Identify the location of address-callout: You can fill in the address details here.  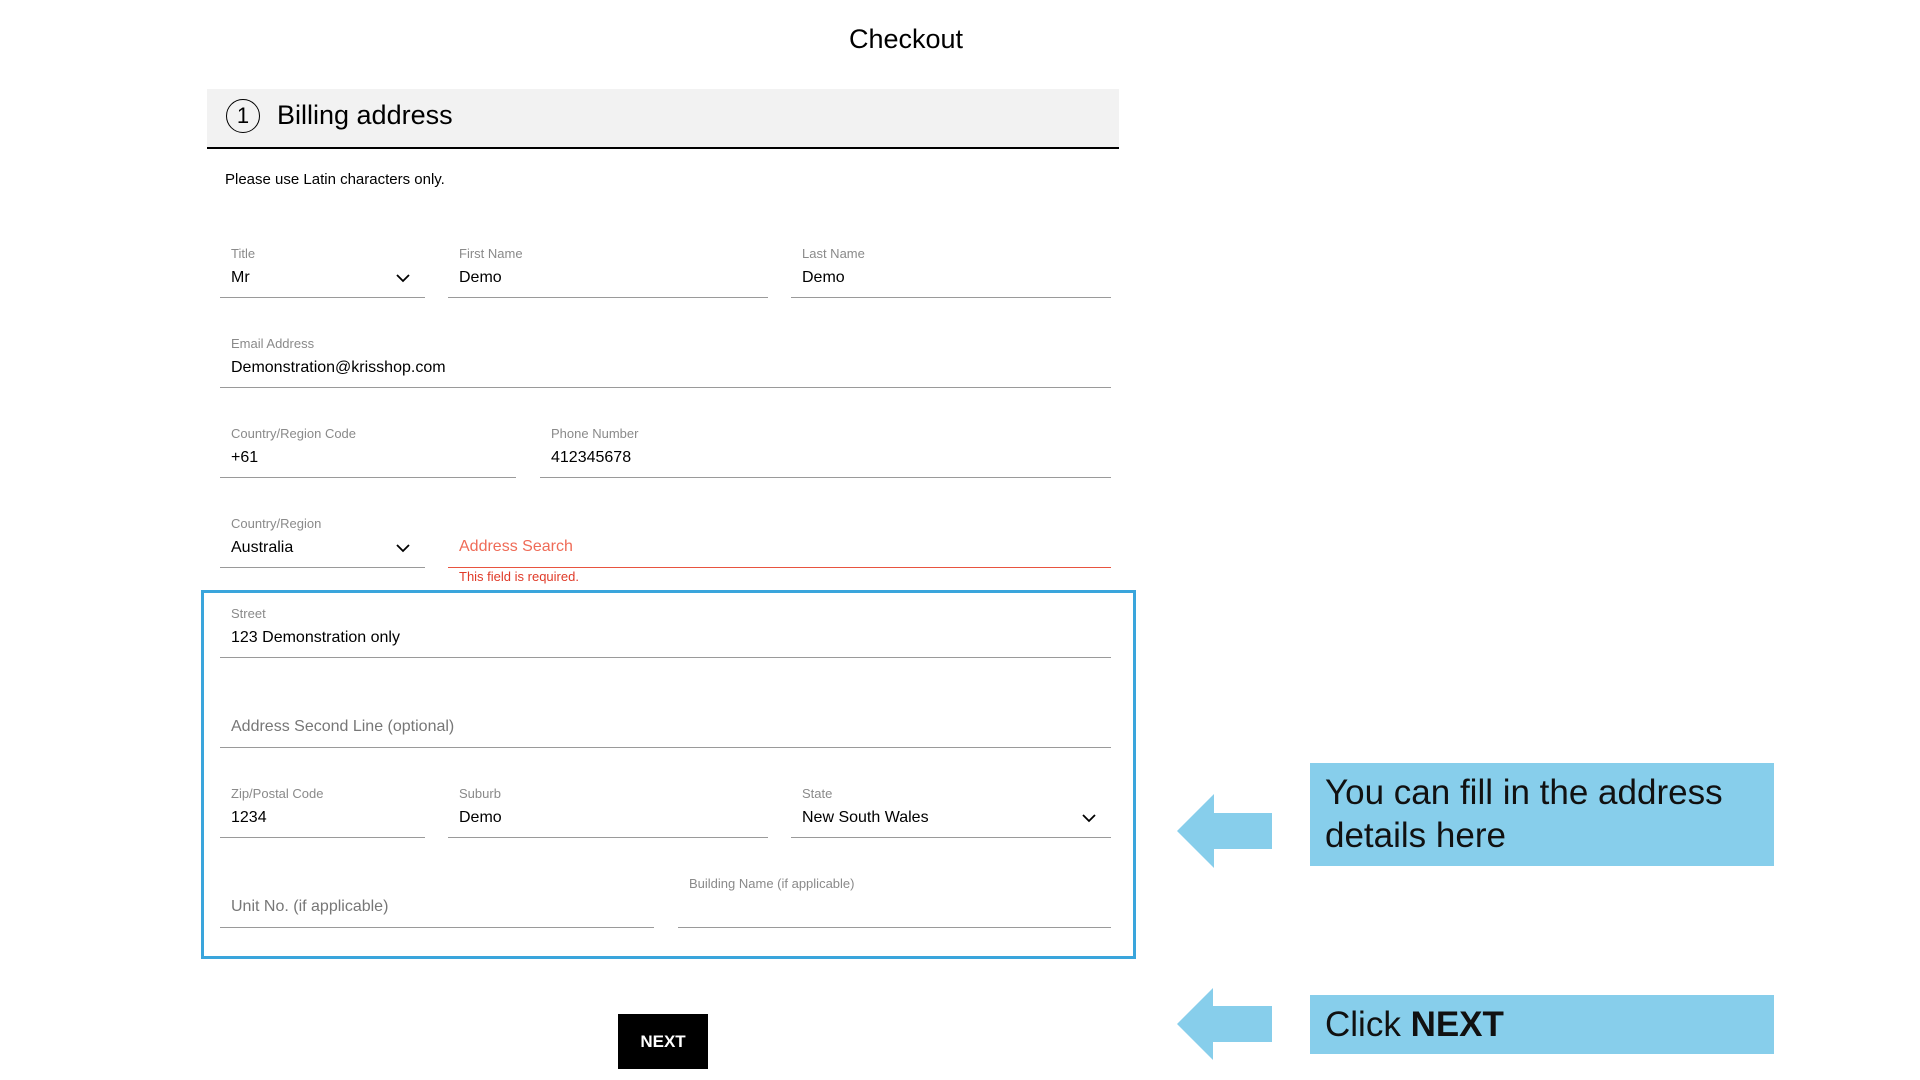
(1542, 814).